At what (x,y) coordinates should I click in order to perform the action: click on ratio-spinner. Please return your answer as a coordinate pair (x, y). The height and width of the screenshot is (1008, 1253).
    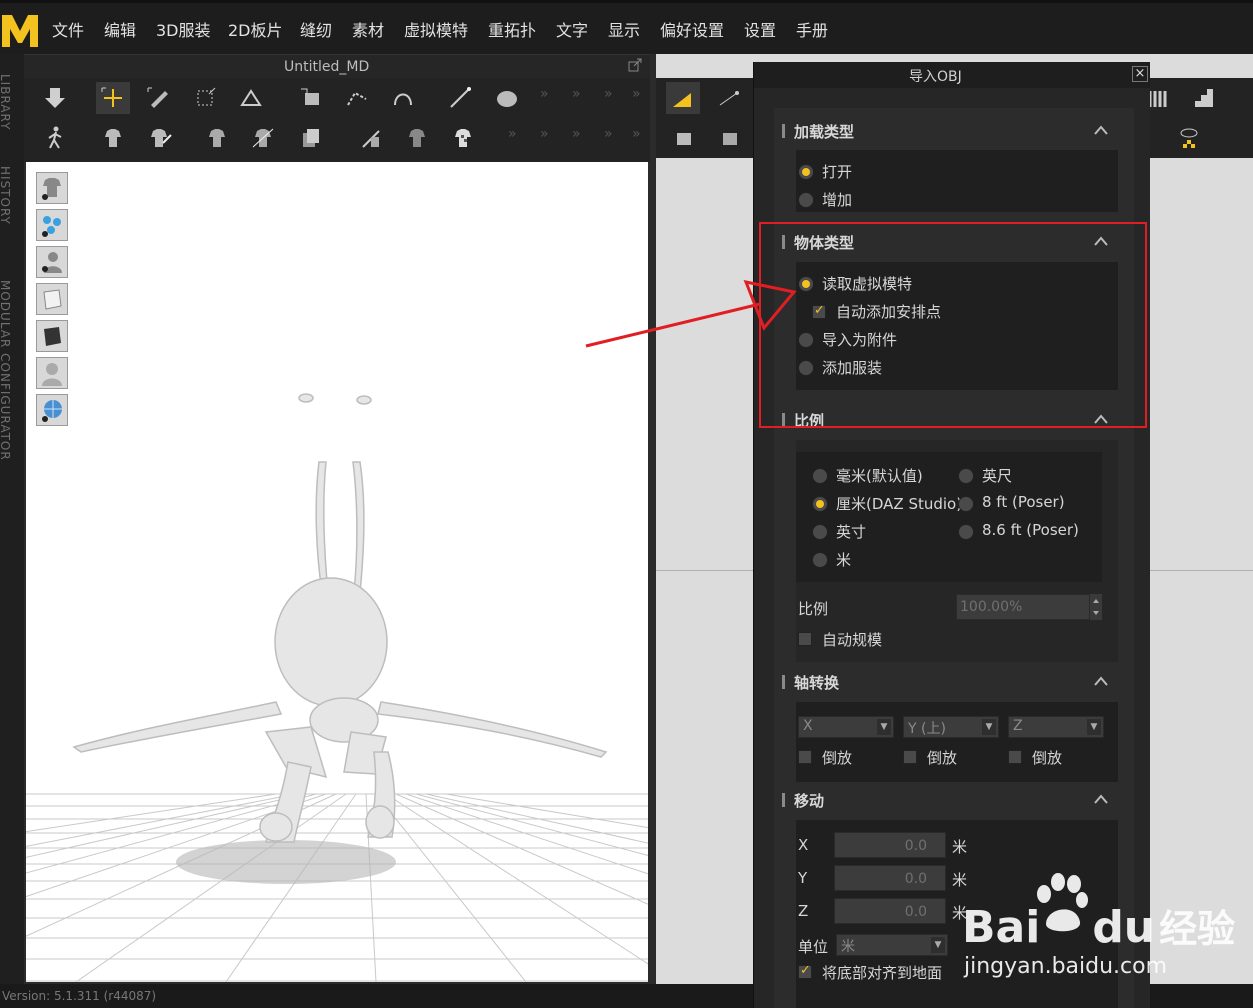
    Looking at the image, I should click on (1096, 607).